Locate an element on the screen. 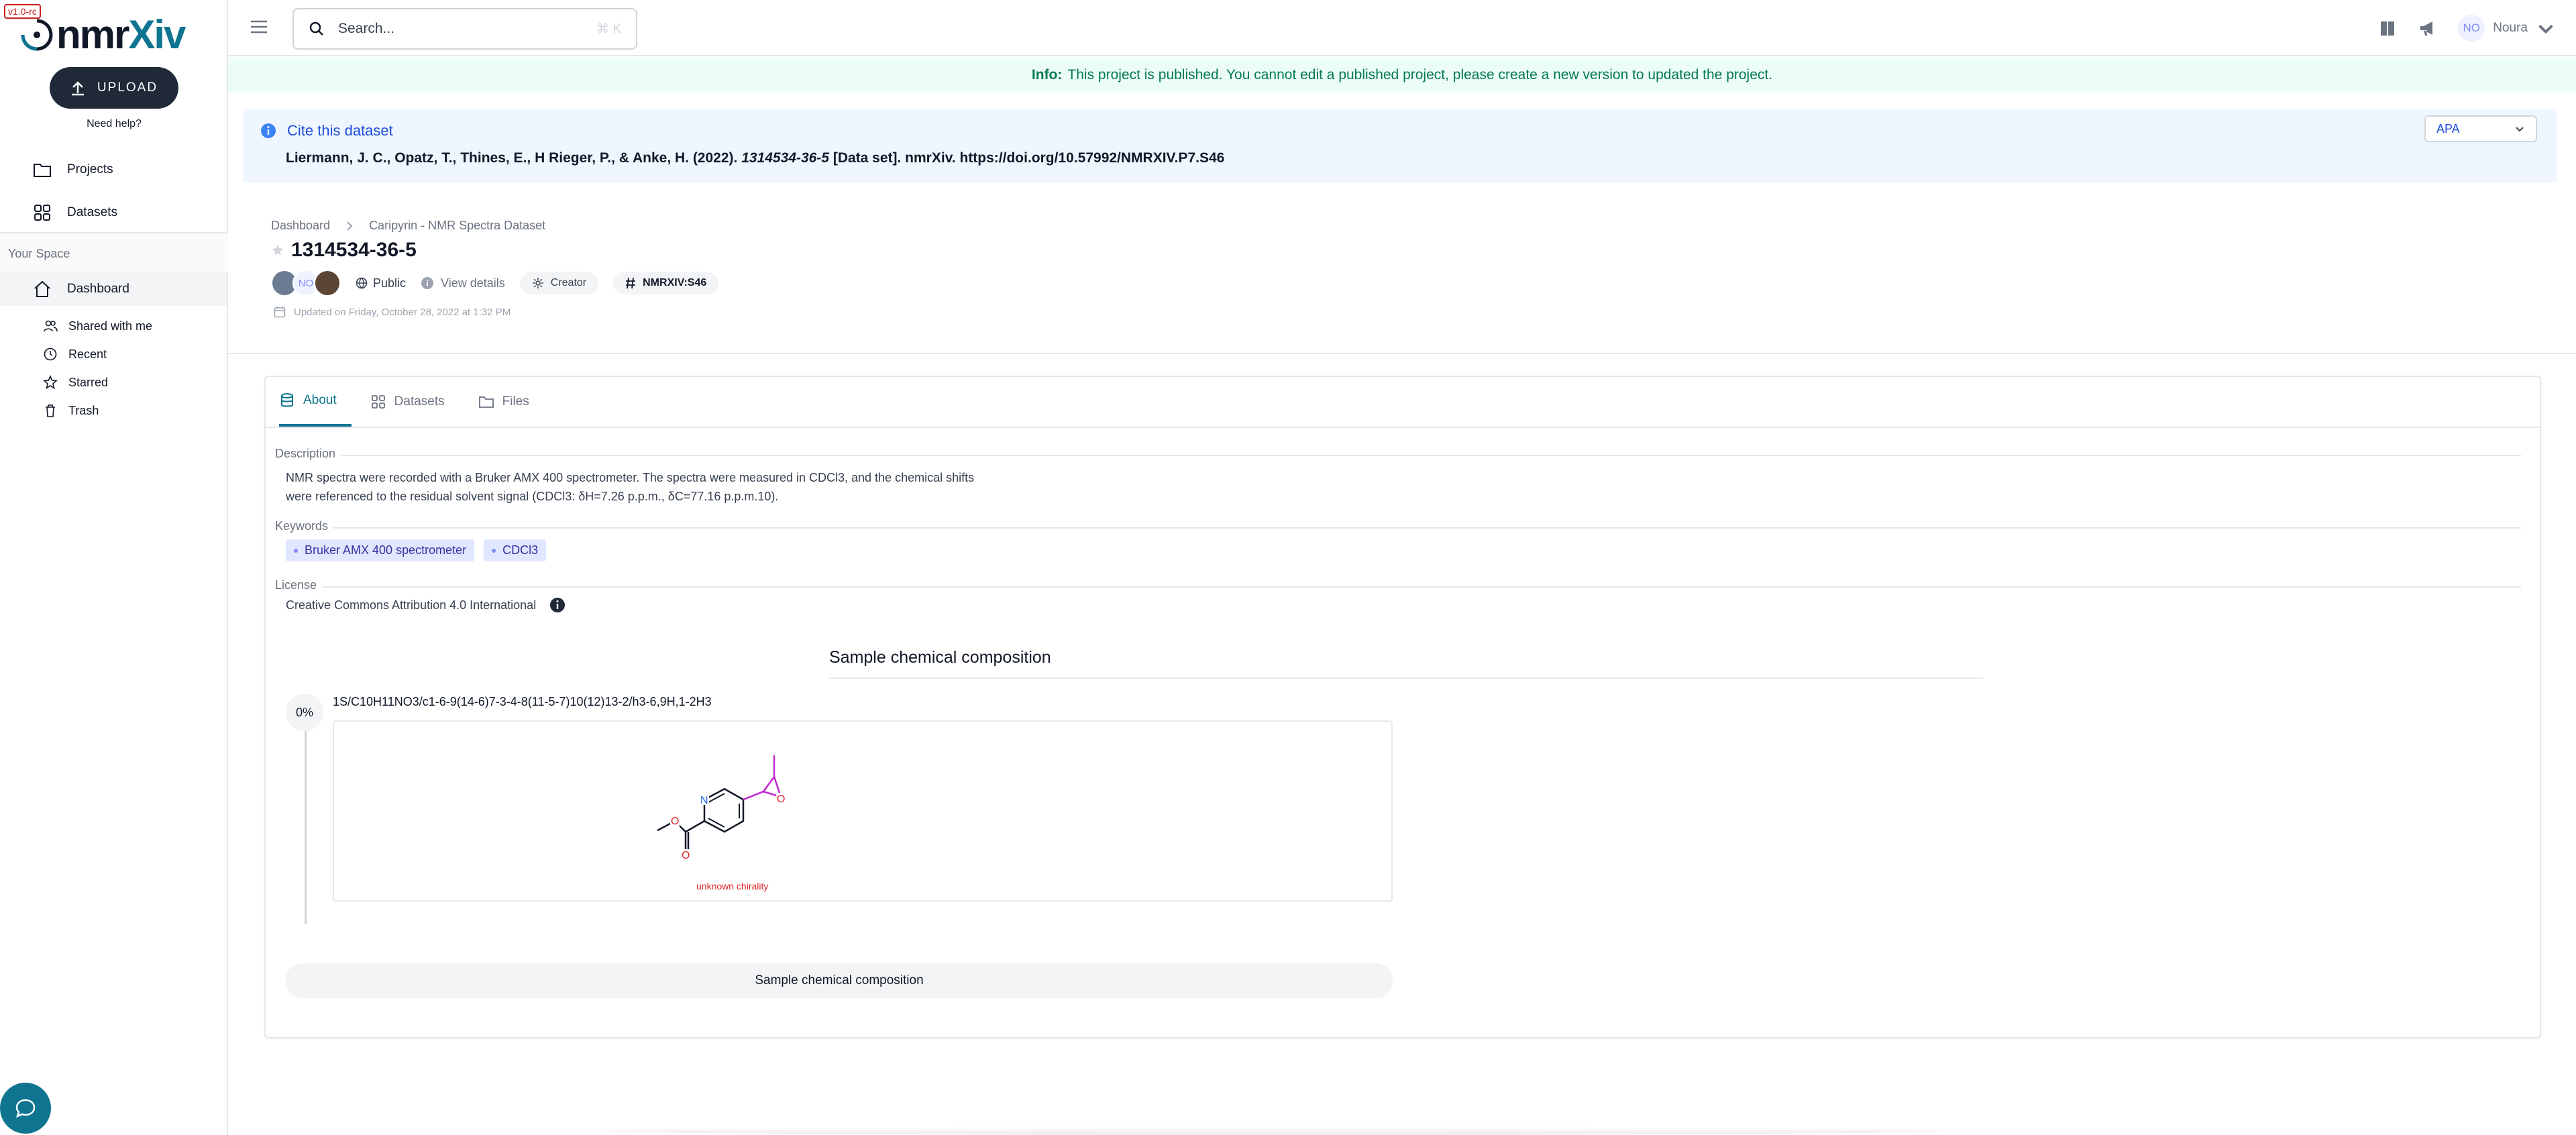  identifier-badge: NMRXIV:S46 is located at coordinates (666, 283).